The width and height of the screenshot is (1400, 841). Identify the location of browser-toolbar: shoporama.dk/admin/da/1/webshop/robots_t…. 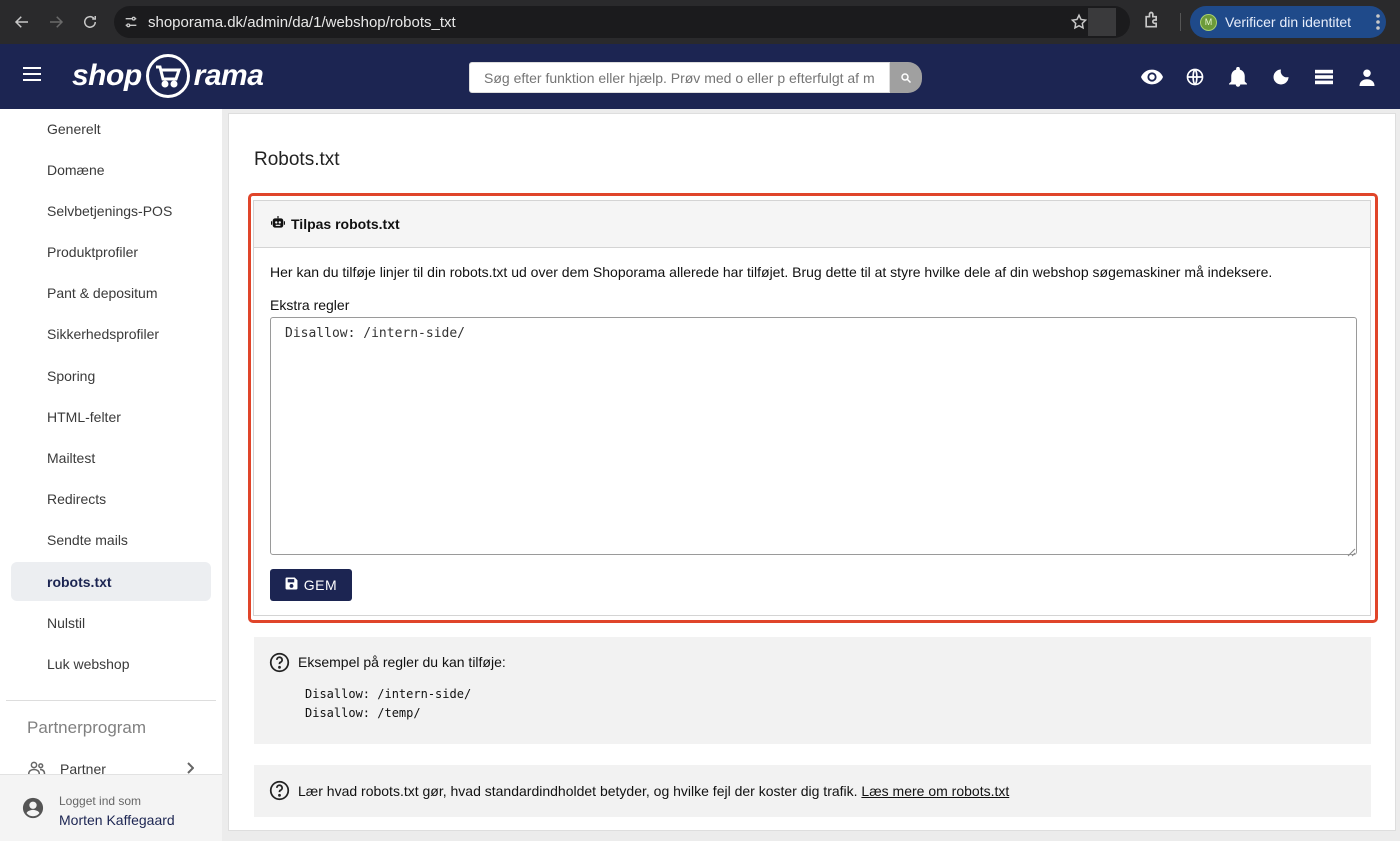
(700, 22).